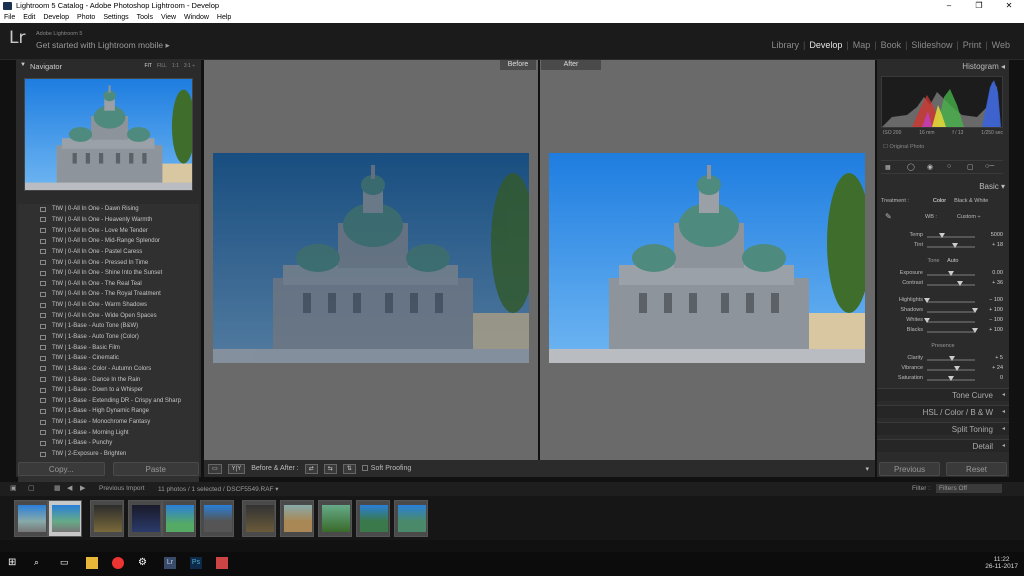 The image size is (1024, 576). Describe the element at coordinates (997, 283) in the screenshot. I see `slider-value: + 36` at that location.